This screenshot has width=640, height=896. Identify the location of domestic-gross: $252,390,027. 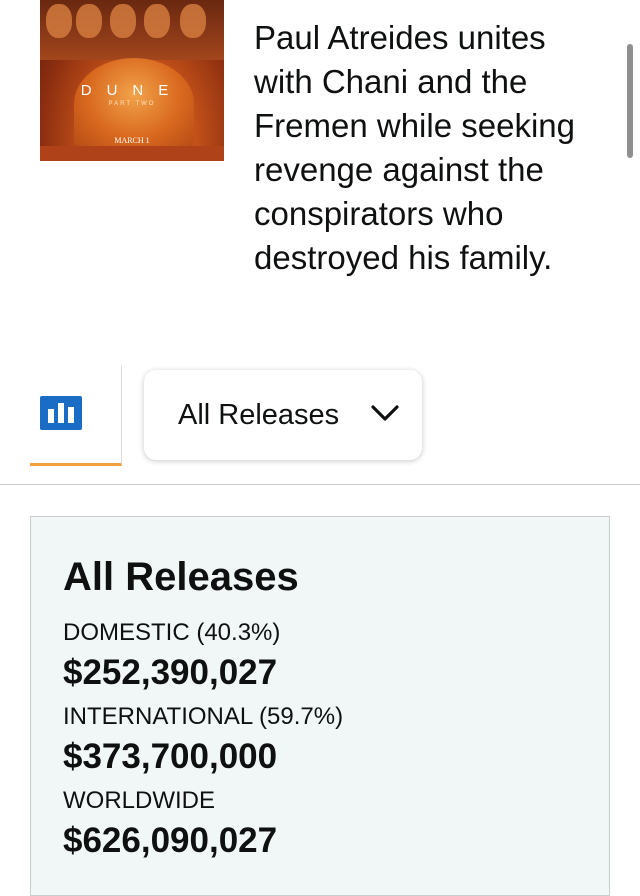
(170, 672).